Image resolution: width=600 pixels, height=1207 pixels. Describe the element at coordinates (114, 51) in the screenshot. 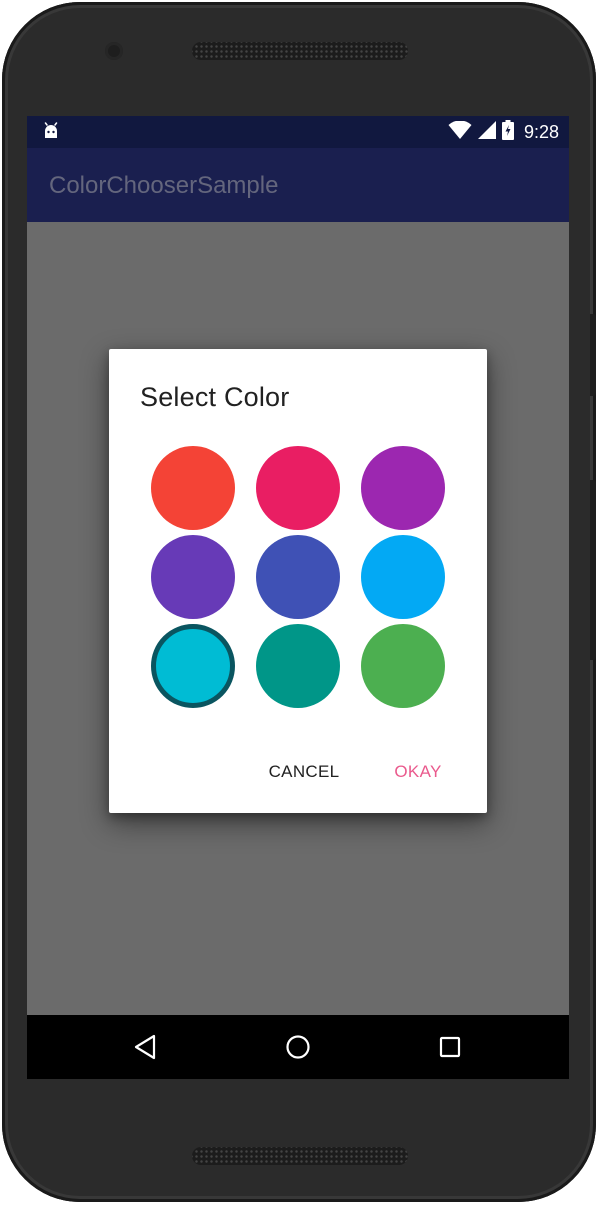

I see `front-camera` at that location.